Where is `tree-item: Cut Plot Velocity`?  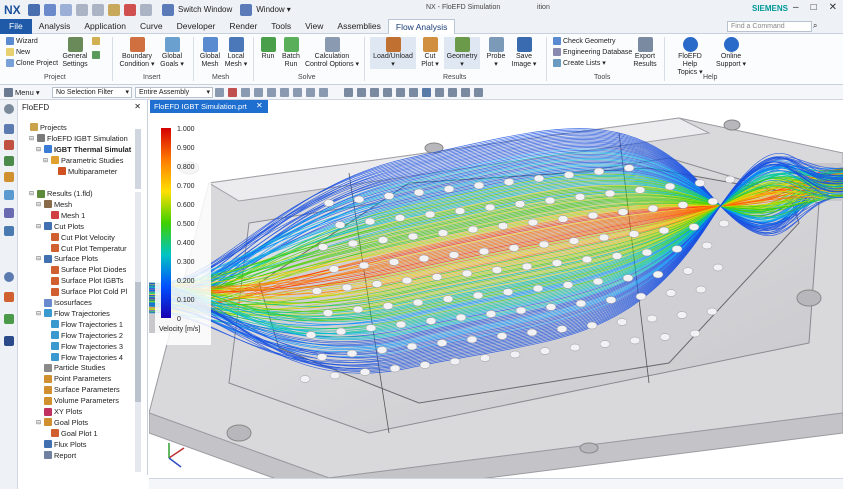 tree-item: Cut Plot Velocity is located at coordinates (79, 237).